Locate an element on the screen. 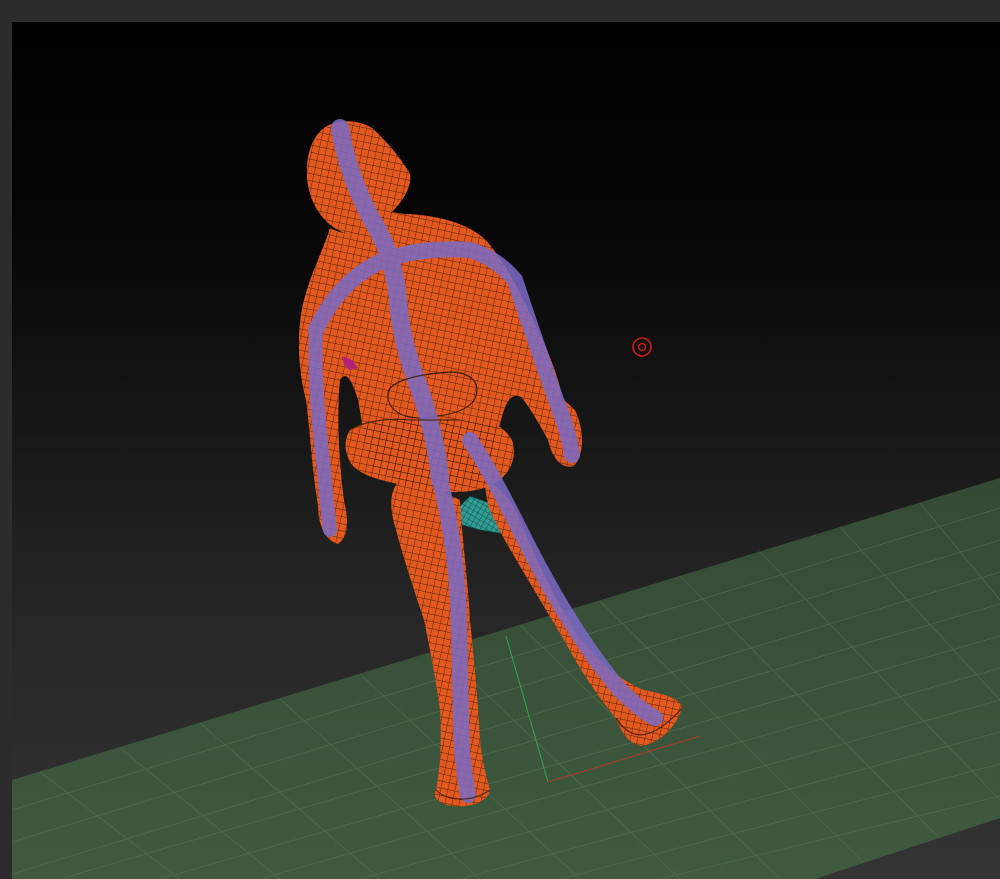  left-toolbar-strip is located at coordinates (6, 450).